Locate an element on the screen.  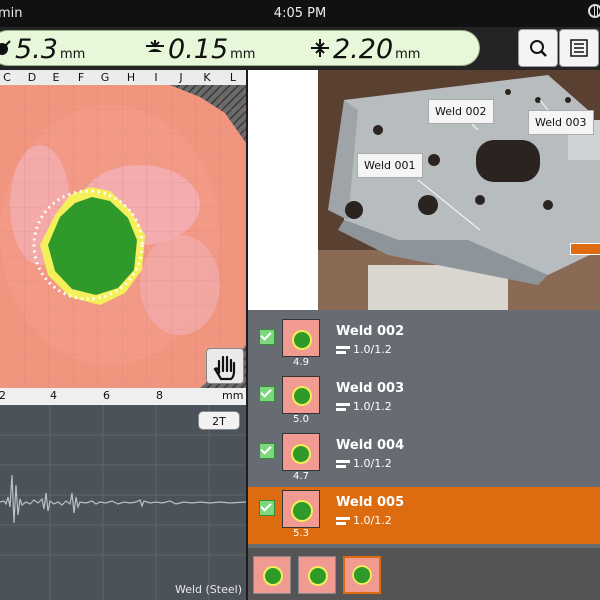
weld-callout: Weld 002 is located at coordinates (461, 111).